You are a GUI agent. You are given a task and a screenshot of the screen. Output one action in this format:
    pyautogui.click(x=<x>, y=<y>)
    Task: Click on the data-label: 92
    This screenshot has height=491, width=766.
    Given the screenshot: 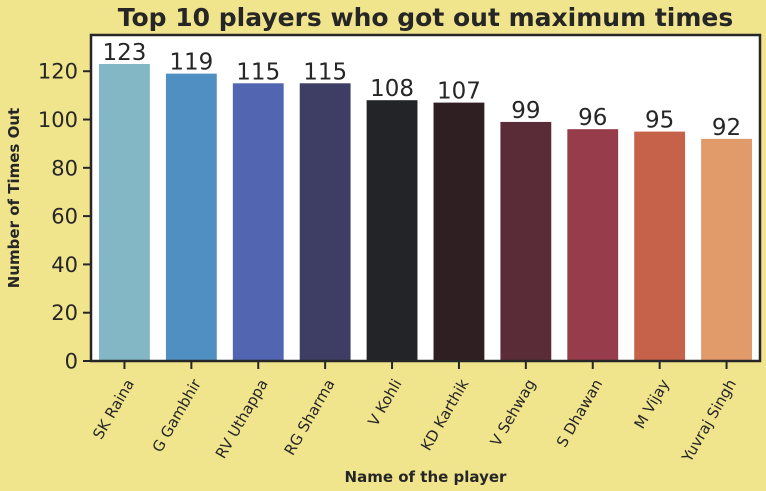 What is the action you would take?
    pyautogui.click(x=726, y=128)
    